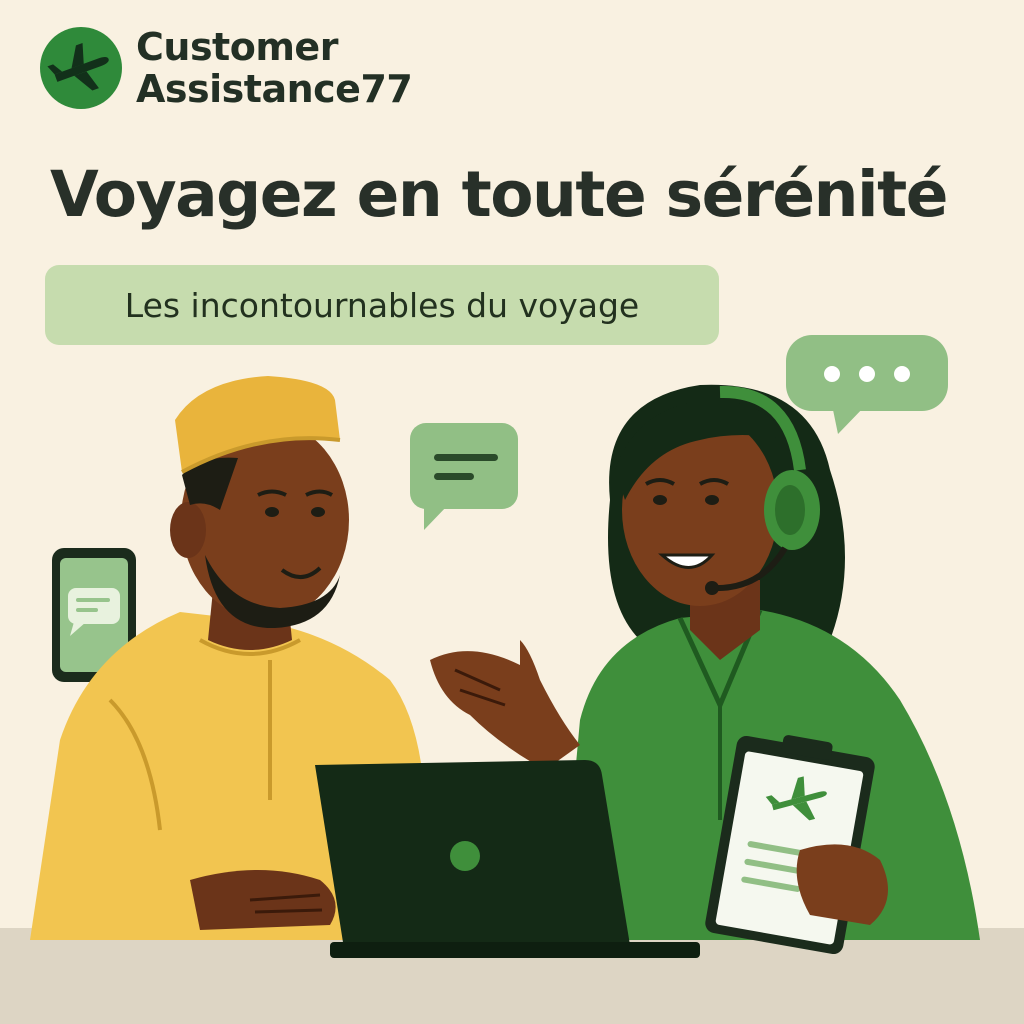 This screenshot has height=1024, width=1024. What do you see at coordinates (842, 884) in the screenshot?
I see `agent-hand` at bounding box center [842, 884].